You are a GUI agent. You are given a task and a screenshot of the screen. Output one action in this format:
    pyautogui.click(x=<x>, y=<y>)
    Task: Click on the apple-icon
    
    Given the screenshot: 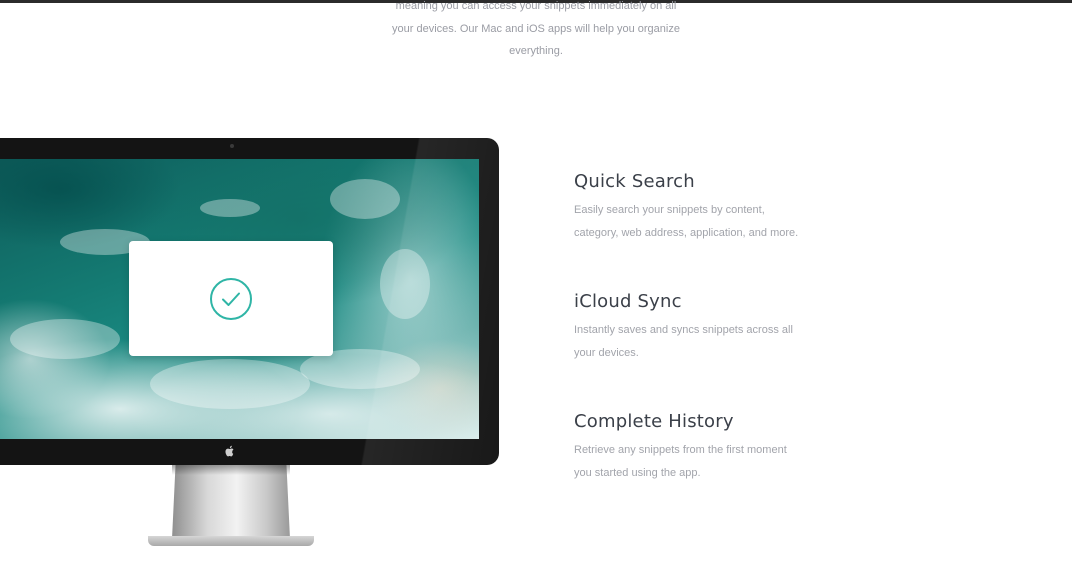 What is the action you would take?
    pyautogui.click(x=229, y=451)
    